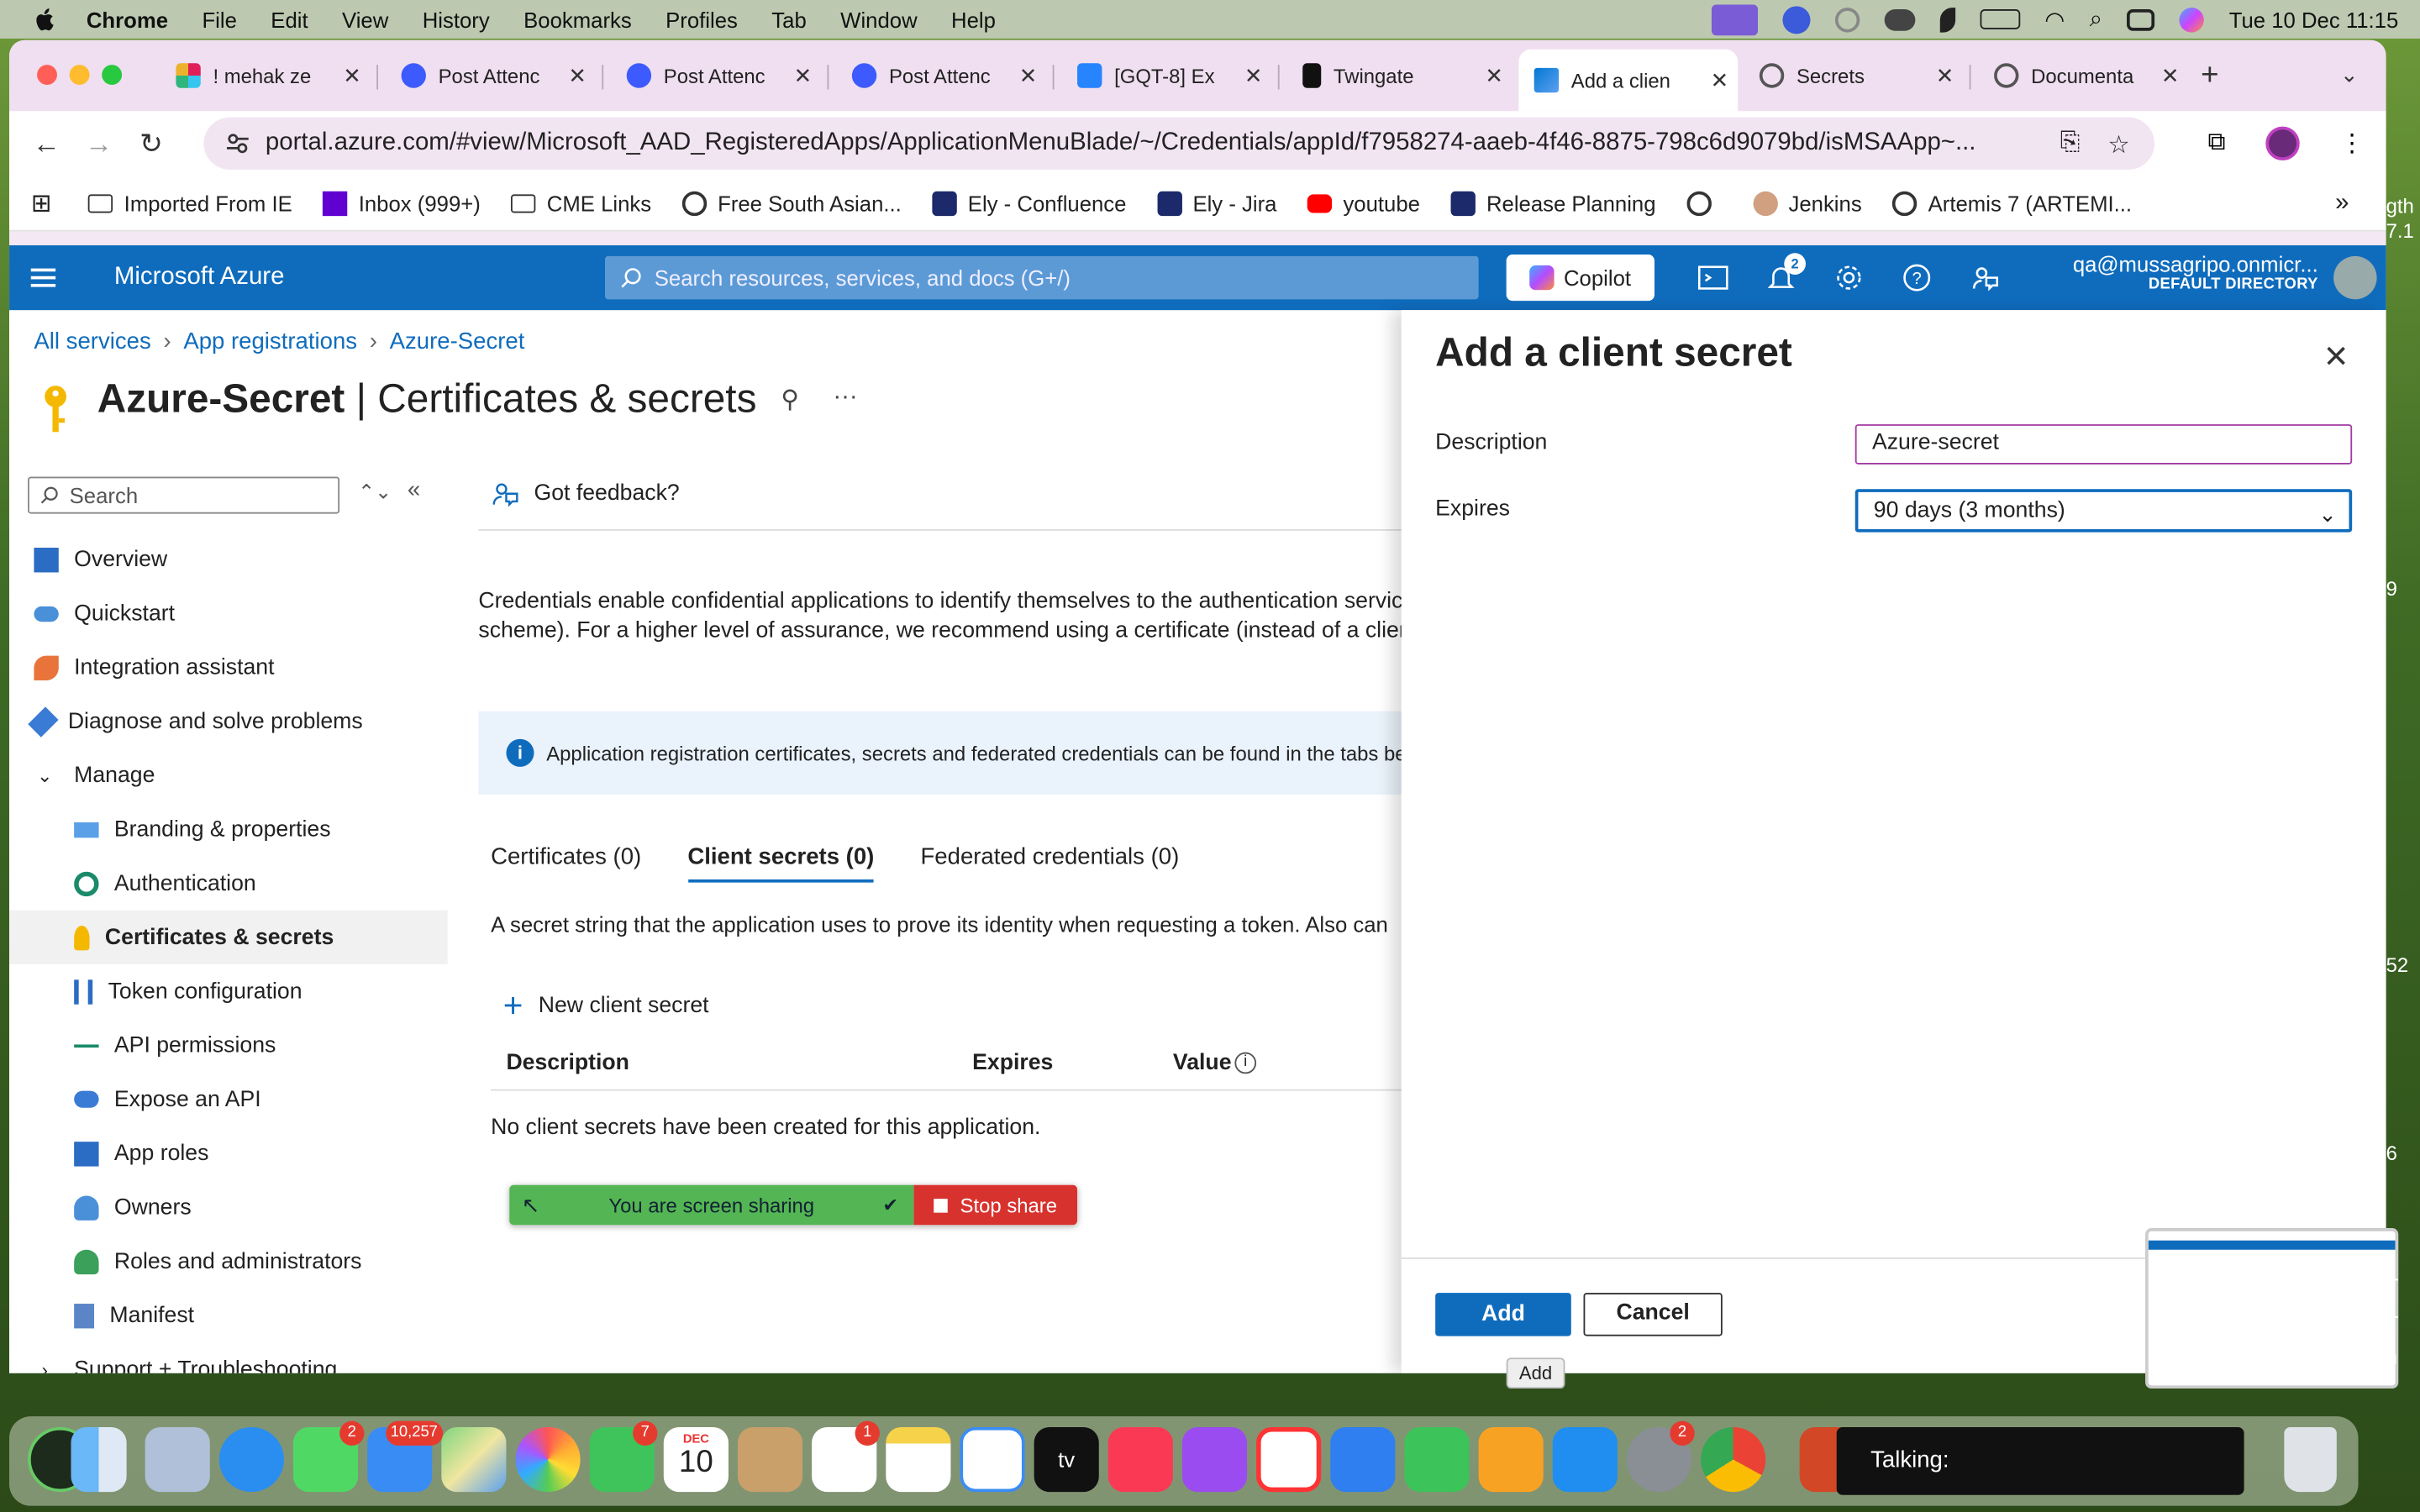  Describe the element at coordinates (1712, 277) in the screenshot. I see `cloud-shell-icon` at that location.